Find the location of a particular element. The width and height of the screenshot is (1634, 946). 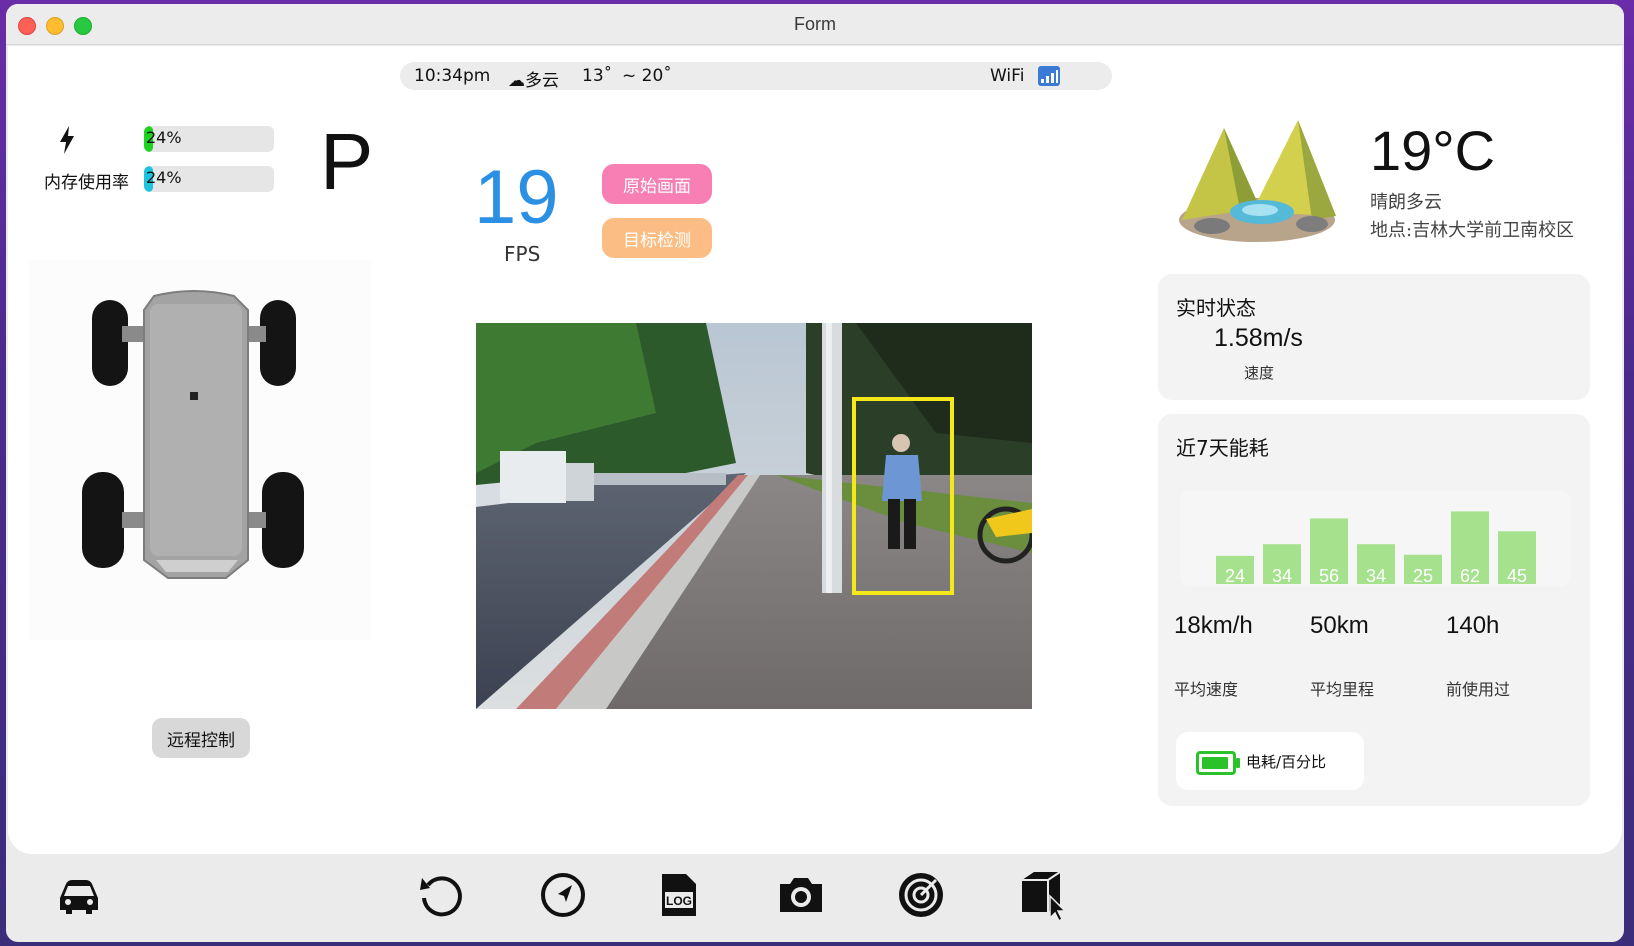

bottom-toolbar: LOG is located at coordinates (815, 898).